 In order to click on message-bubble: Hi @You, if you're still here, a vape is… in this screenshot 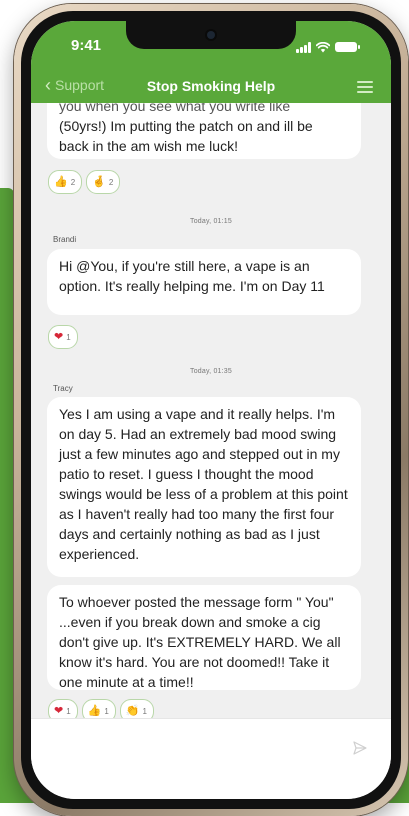, I will do `click(204, 282)`.